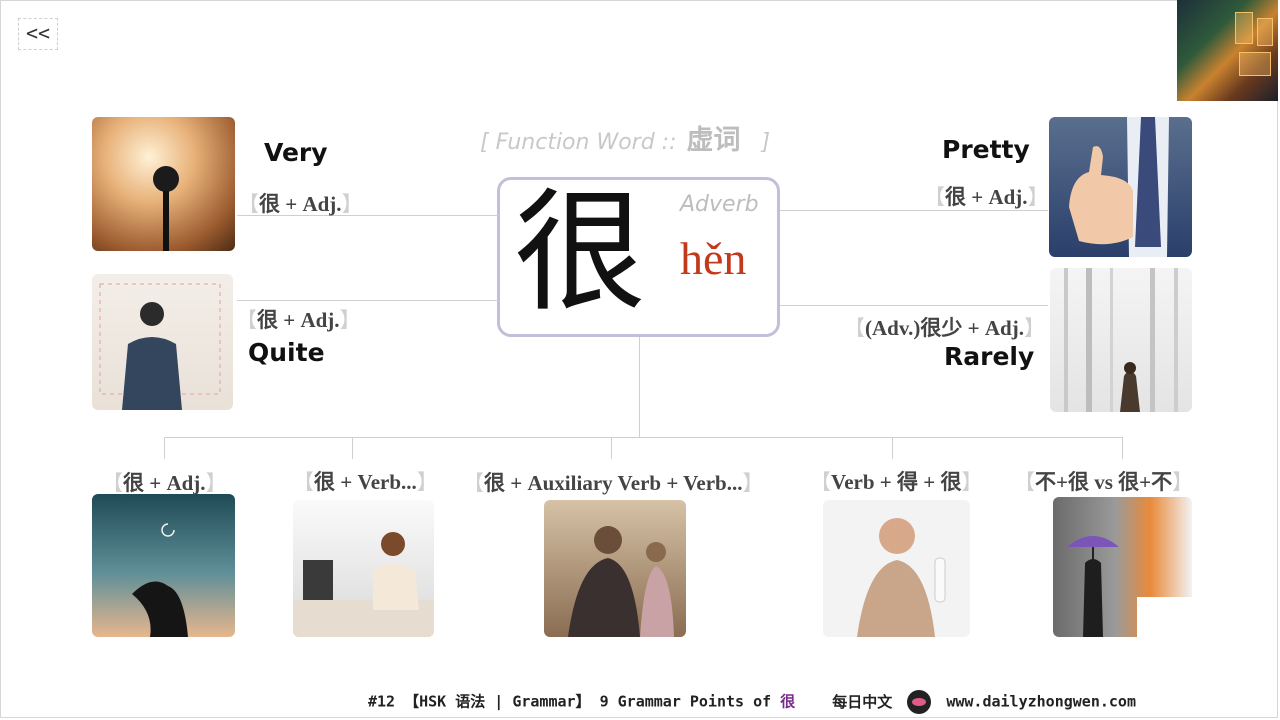 The width and height of the screenshot is (1280, 720). I want to click on foggy-forest-photo, so click(1121, 340).